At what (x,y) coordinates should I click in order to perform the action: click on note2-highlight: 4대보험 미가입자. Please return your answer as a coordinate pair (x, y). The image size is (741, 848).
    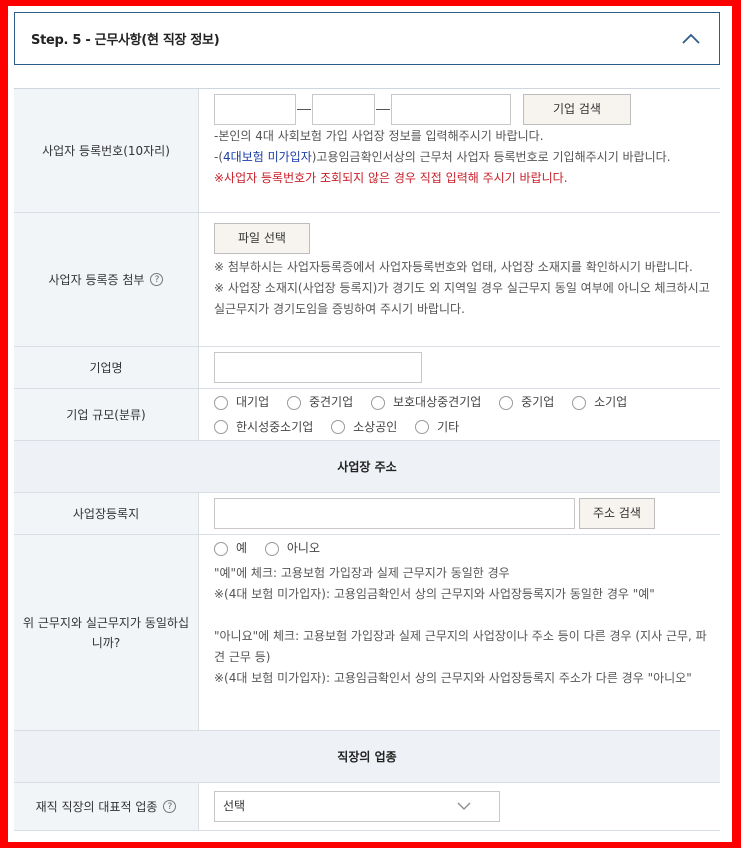
    Looking at the image, I should click on (267, 157).